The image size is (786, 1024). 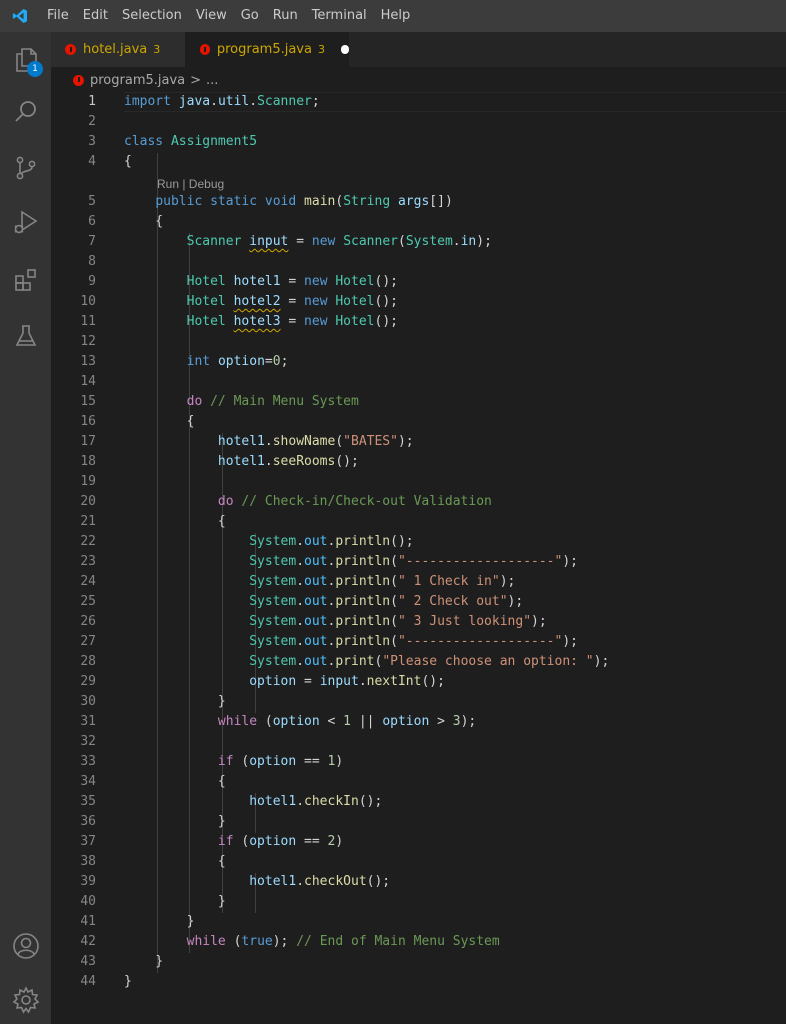 I want to click on code-line: 6 {, so click(x=418, y=222).